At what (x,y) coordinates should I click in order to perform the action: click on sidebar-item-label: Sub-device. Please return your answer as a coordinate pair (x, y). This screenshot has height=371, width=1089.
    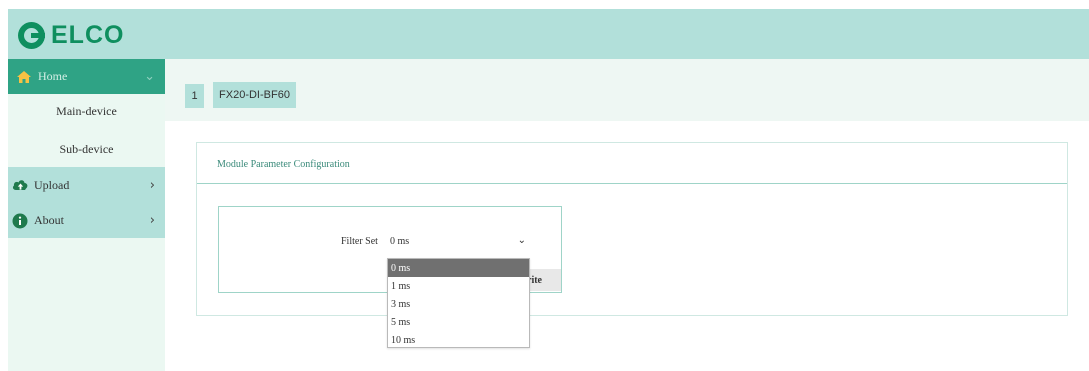
    Looking at the image, I should click on (86, 149).